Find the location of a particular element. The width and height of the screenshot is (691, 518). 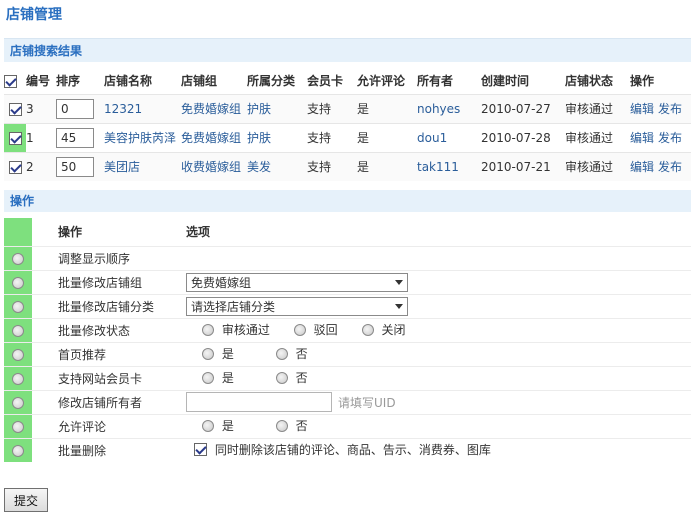

op-label: 调整显示顺序 is located at coordinates (122, 257).